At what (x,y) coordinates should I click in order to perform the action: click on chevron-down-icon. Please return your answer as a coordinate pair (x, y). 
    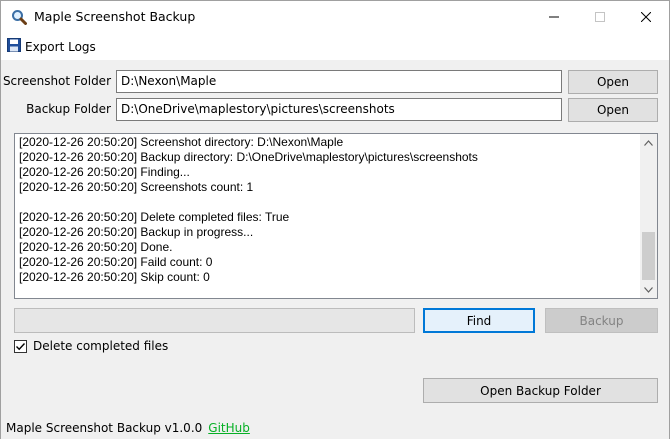
    Looking at the image, I should click on (648, 289).